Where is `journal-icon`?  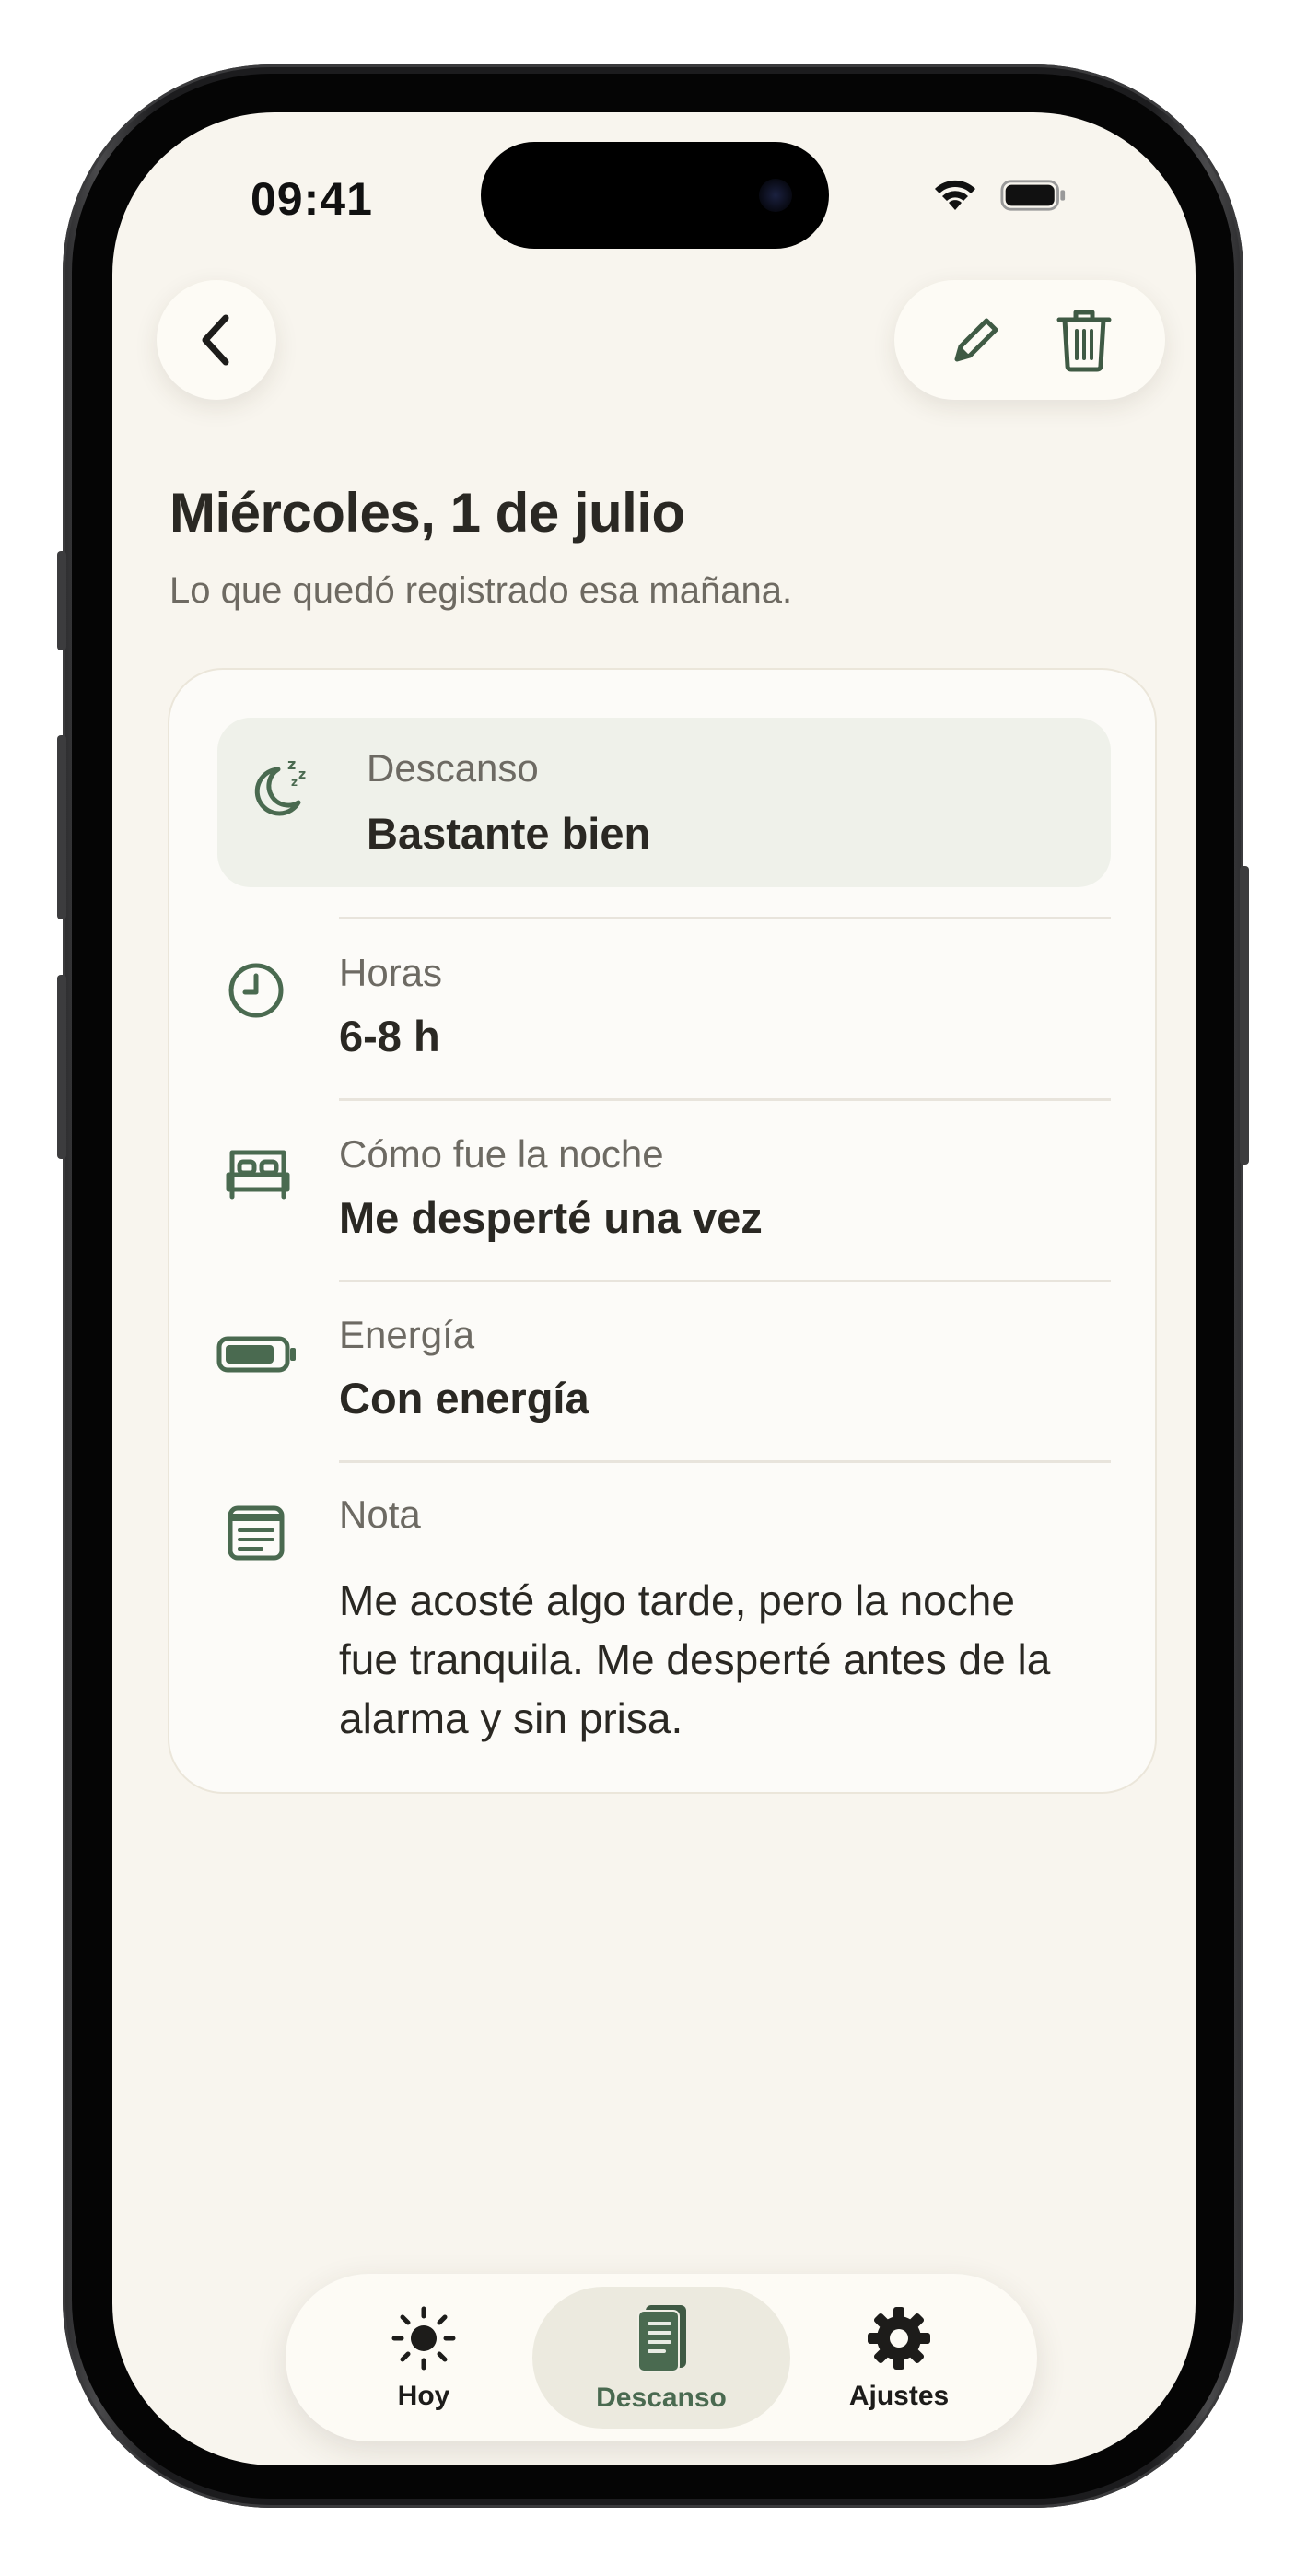 journal-icon is located at coordinates (662, 2338).